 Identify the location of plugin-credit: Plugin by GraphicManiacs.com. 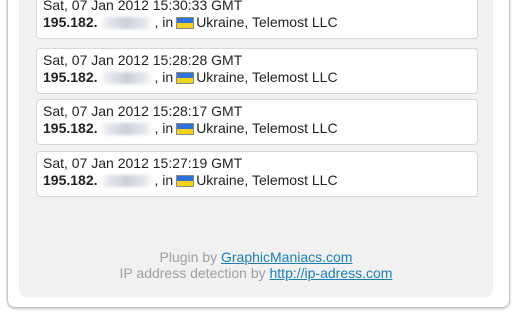
(256, 257).